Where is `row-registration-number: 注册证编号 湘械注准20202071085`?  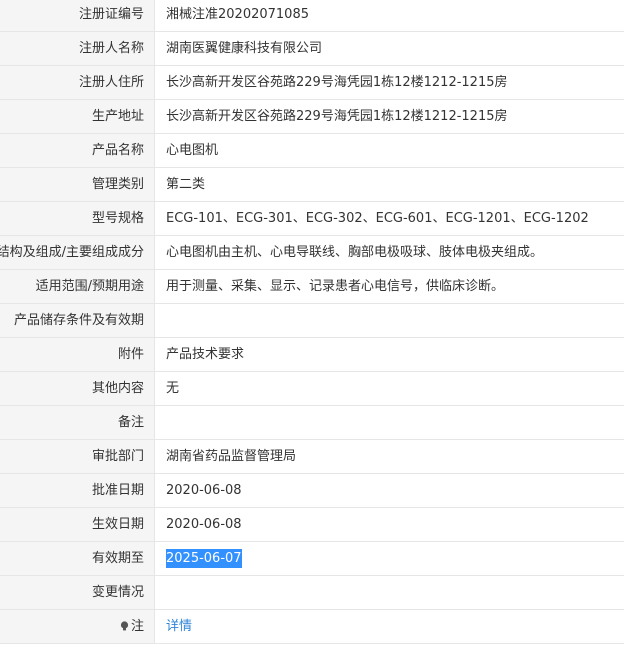
row-registration-number: 注册证编号 湘械注准20202071085 is located at coordinates (312, 16).